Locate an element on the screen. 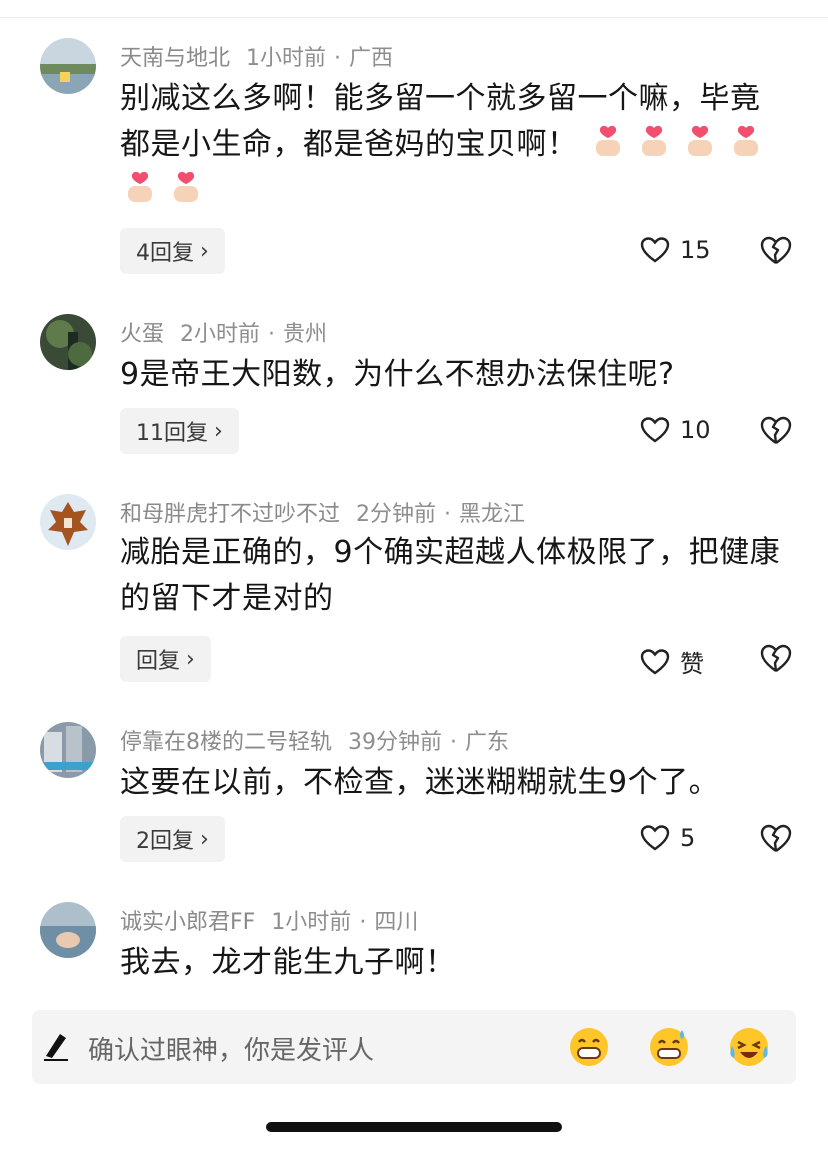 Image resolution: width=828 pixels, height=1149 pixels. location: 四川 is located at coordinates (396, 922).